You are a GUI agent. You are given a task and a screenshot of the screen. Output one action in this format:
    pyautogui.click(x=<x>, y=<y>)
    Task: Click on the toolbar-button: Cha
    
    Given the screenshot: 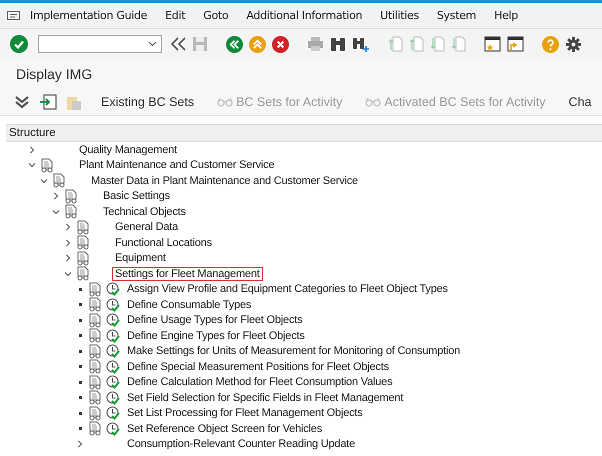 What is the action you would take?
    pyautogui.click(x=580, y=102)
    